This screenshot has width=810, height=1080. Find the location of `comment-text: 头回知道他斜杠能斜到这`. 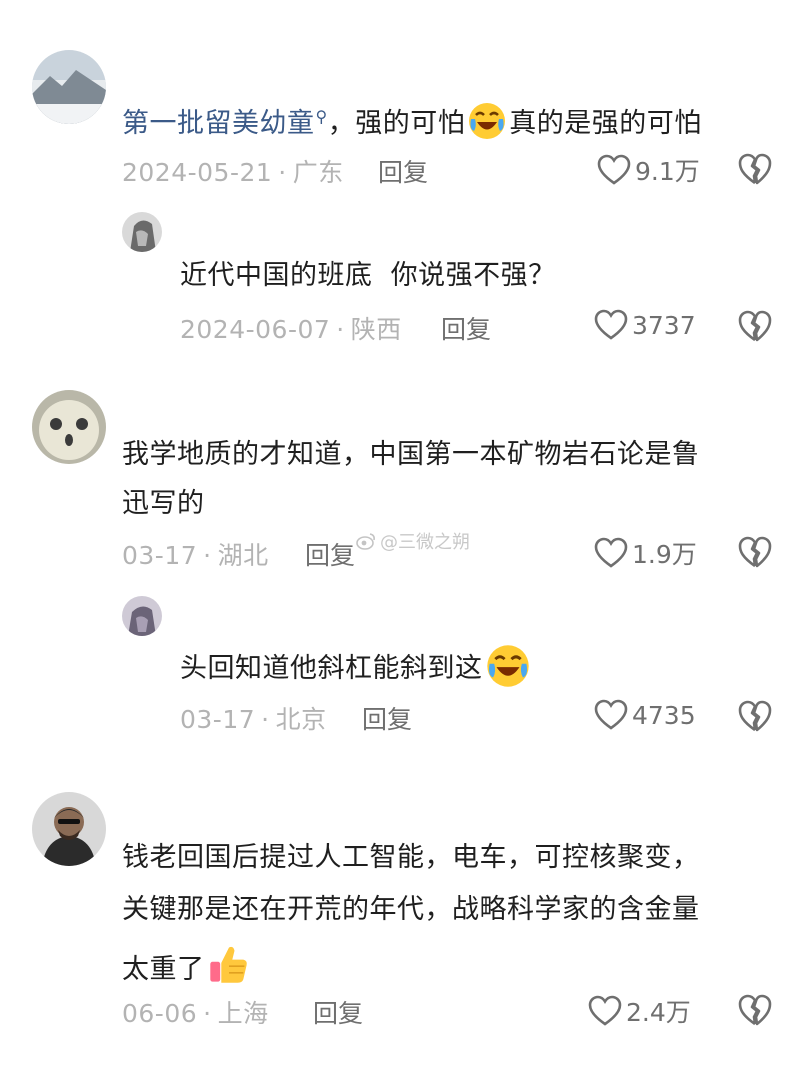

comment-text: 头回知道他斜杠能斜到这 is located at coordinates (356, 666).